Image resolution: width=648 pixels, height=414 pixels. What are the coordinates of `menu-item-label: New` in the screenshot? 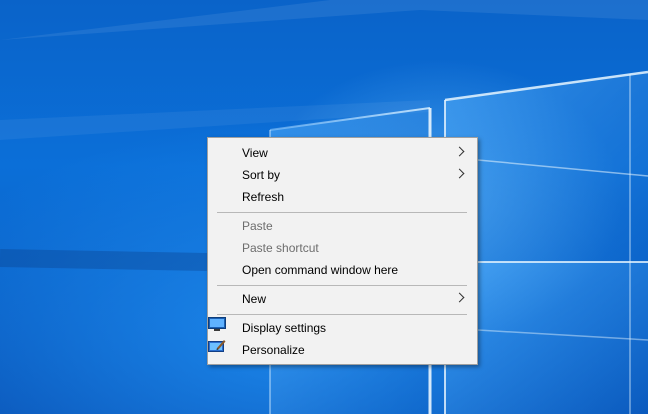 It's located at (254, 299).